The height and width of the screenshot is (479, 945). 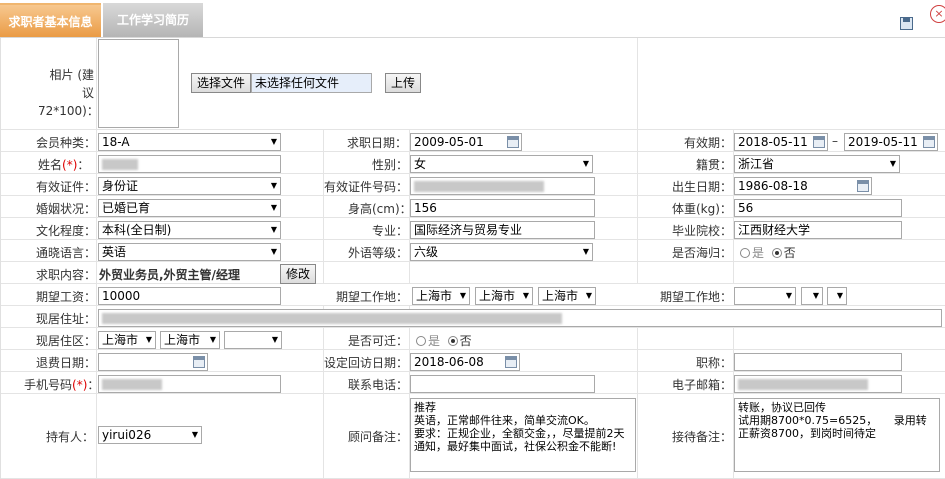 I want to click on relocate-radio-group: 是 否, so click(x=444, y=340).